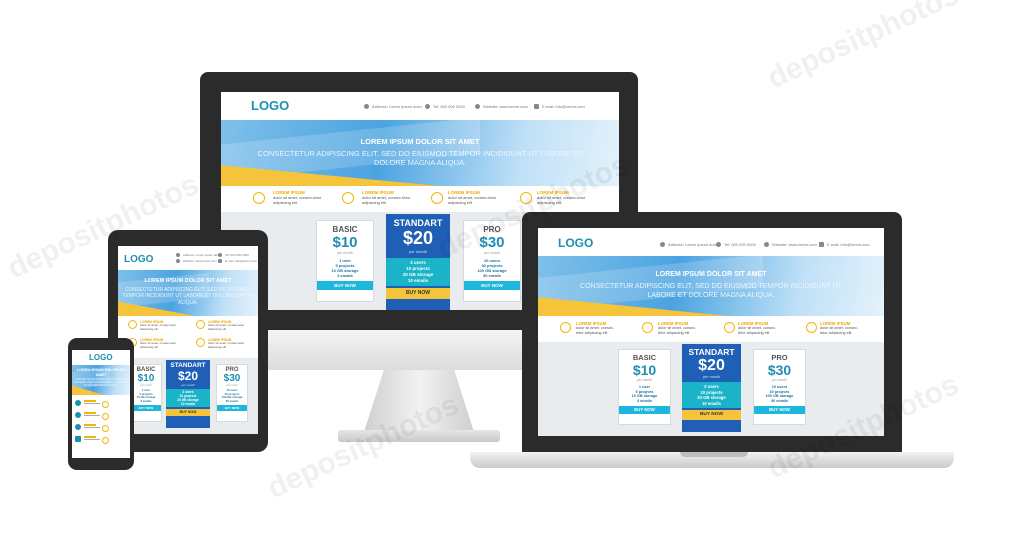 The height and width of the screenshot is (542, 1023). What do you see at coordinates (101, 416) in the screenshot?
I see `contact-phone` at bounding box center [101, 416].